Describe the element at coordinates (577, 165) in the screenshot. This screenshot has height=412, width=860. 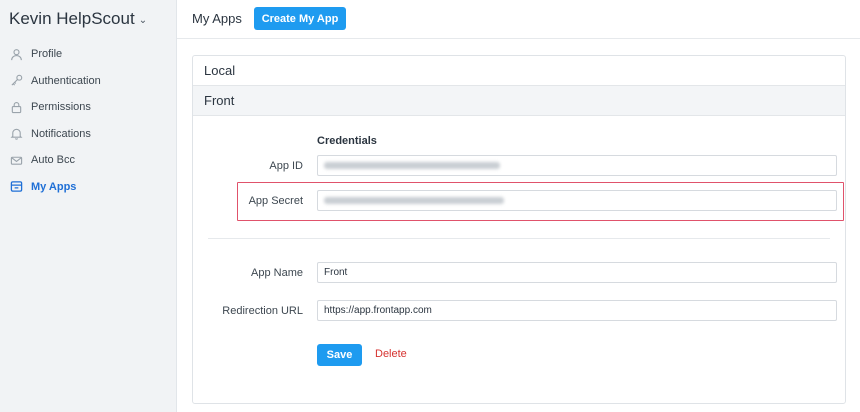
I see `app-id-field` at that location.